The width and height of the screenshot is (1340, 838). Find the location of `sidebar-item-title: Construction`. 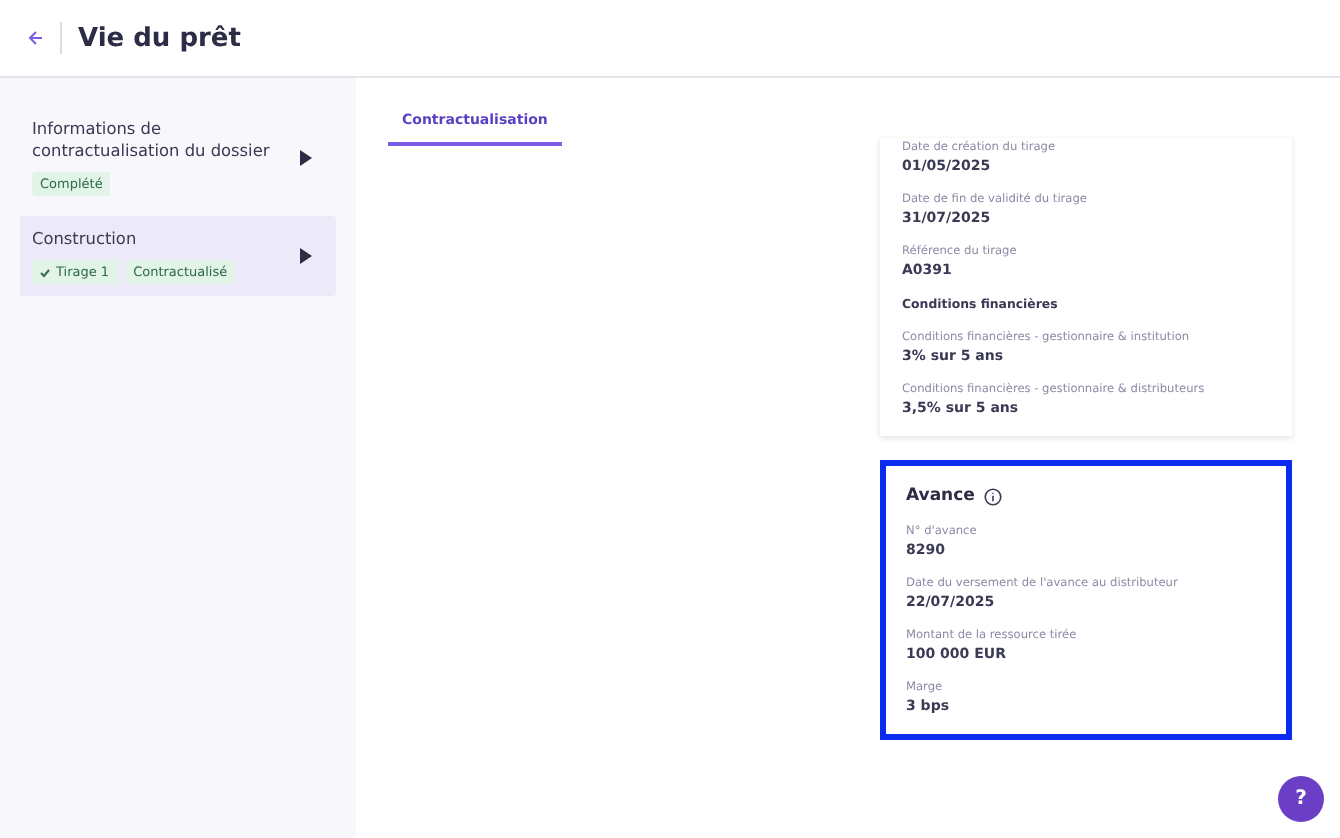

sidebar-item-title: Construction is located at coordinates (85, 239).